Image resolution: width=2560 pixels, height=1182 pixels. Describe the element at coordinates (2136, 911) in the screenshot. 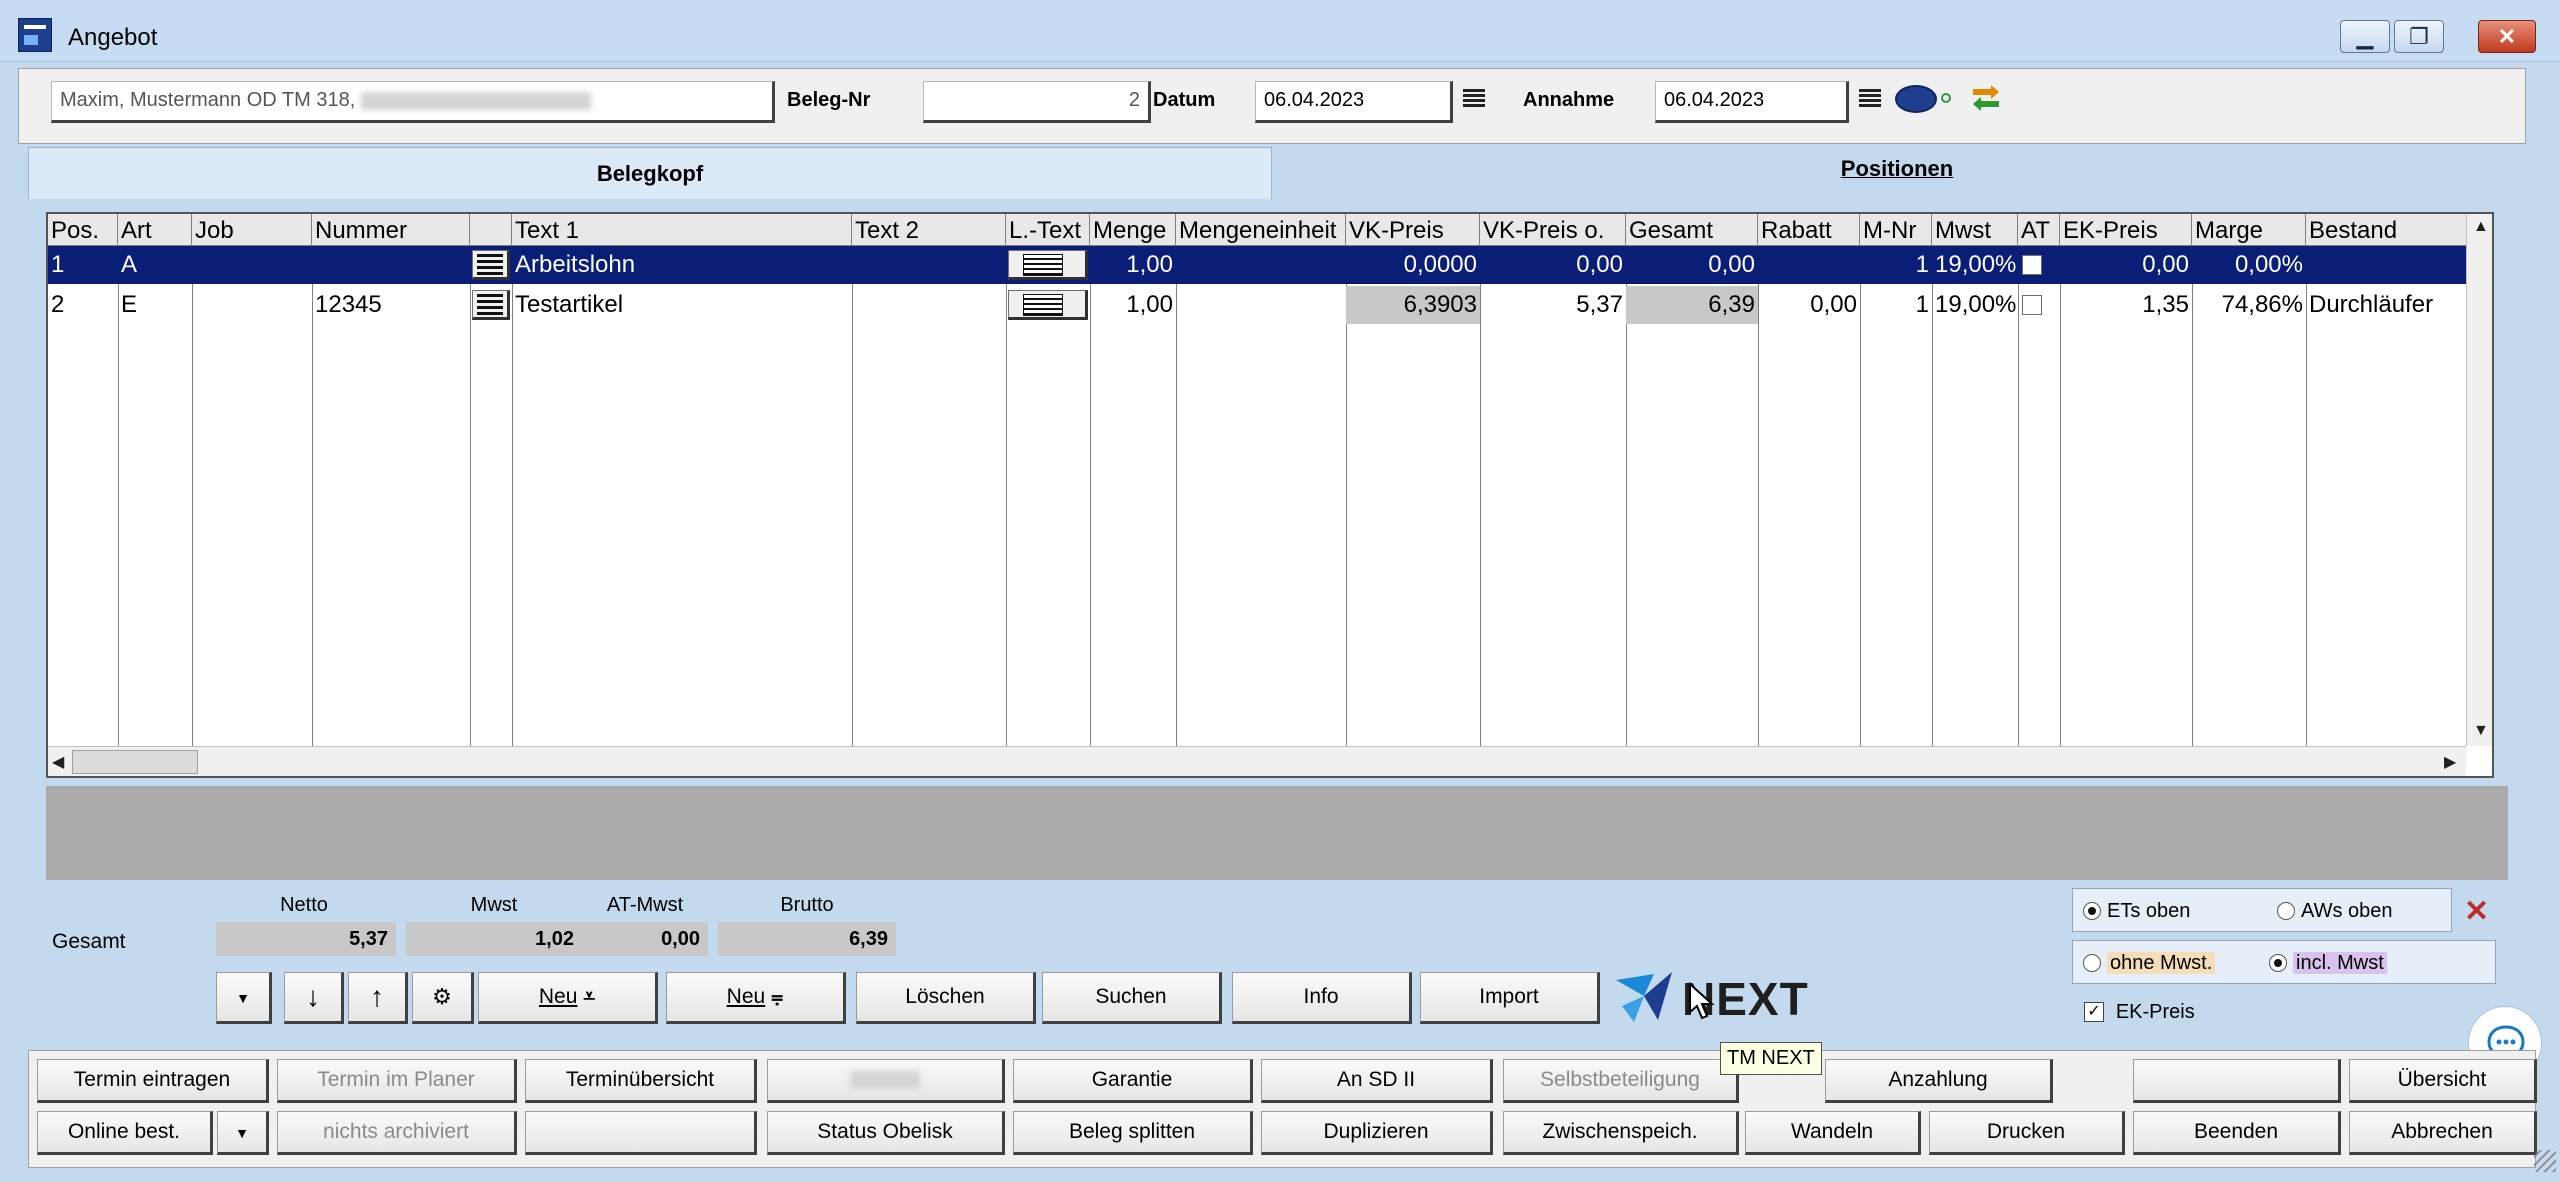

I see `ets-oben-option: ETs oben` at that location.